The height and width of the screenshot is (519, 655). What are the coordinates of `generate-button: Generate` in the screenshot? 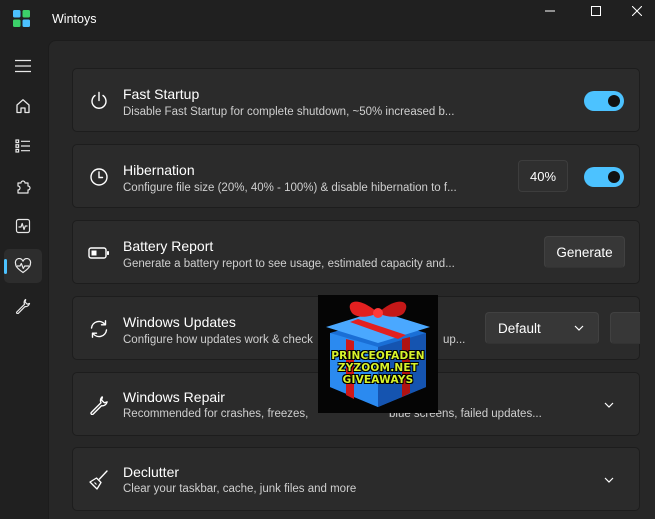 It's located at (584, 252).